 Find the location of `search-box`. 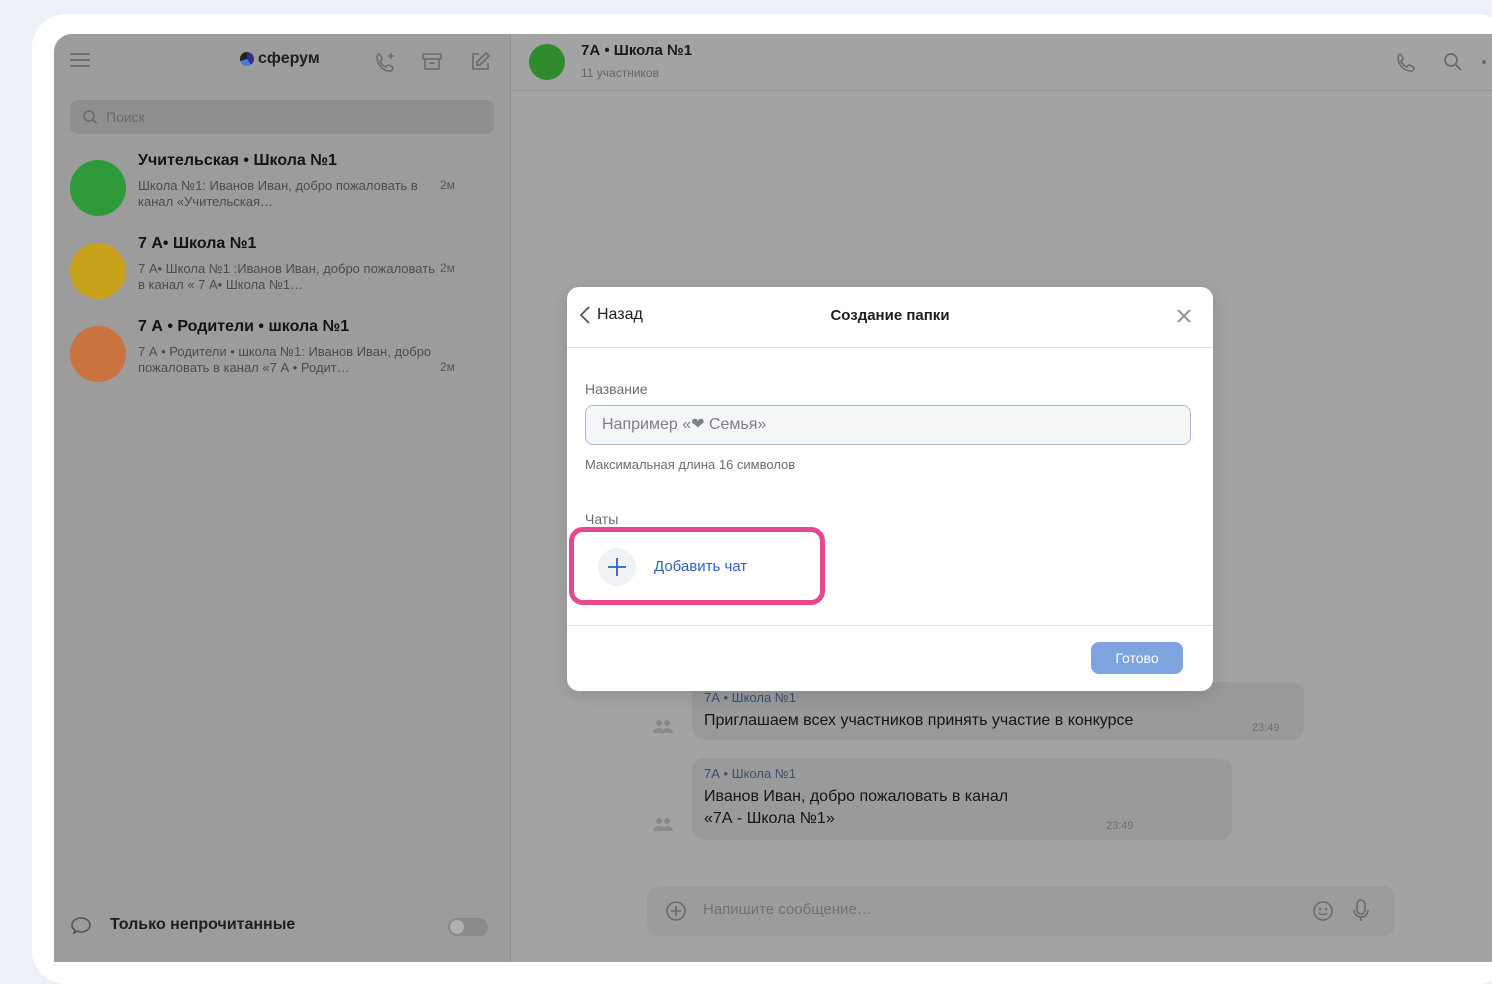

search-box is located at coordinates (282, 117).